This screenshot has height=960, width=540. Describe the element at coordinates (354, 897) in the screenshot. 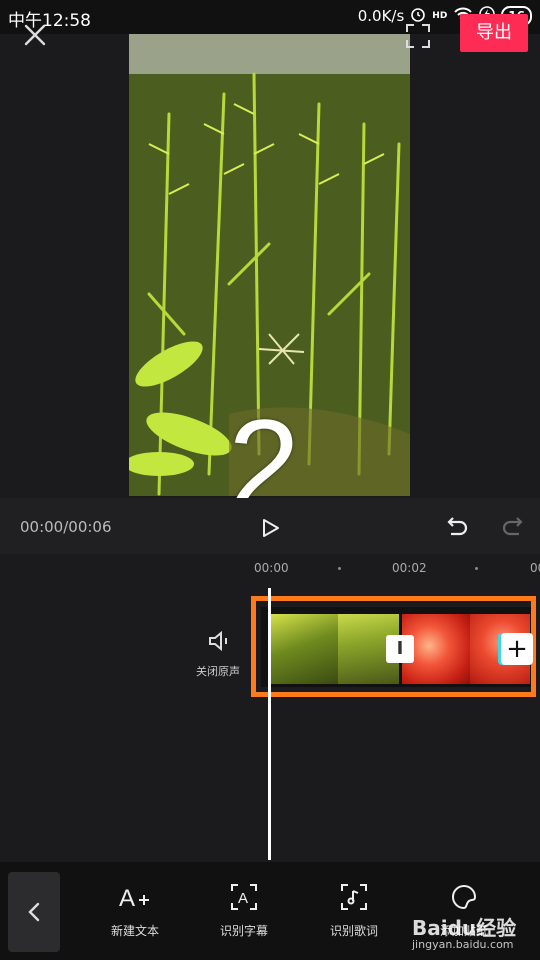

I see `recognize-lyrics-icon` at that location.